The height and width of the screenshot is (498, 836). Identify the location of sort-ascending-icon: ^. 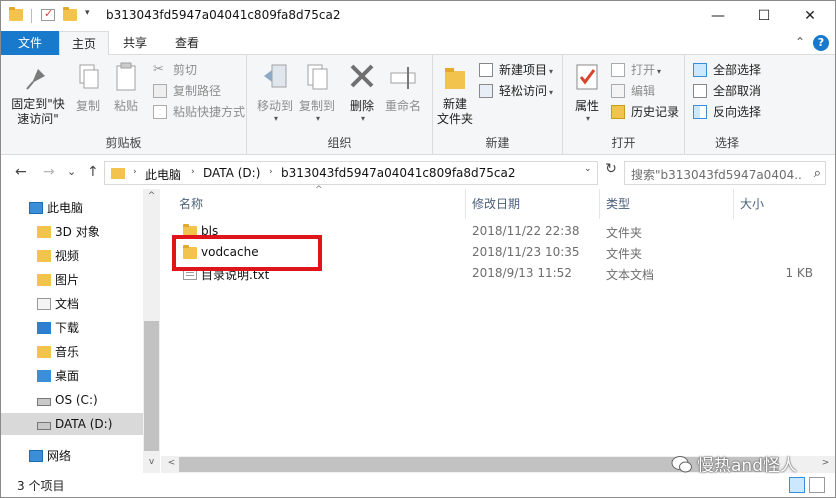
(319, 190).